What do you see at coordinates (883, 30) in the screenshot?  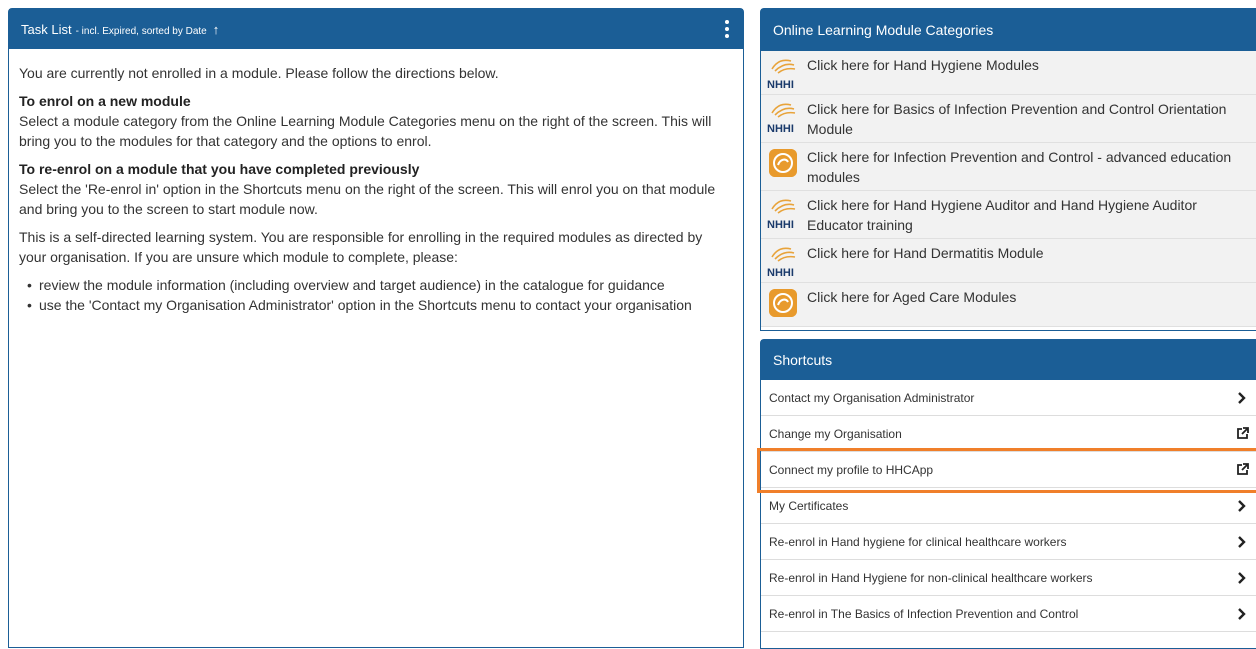 I see `module-categories-title: Online Learning Module Categories` at bounding box center [883, 30].